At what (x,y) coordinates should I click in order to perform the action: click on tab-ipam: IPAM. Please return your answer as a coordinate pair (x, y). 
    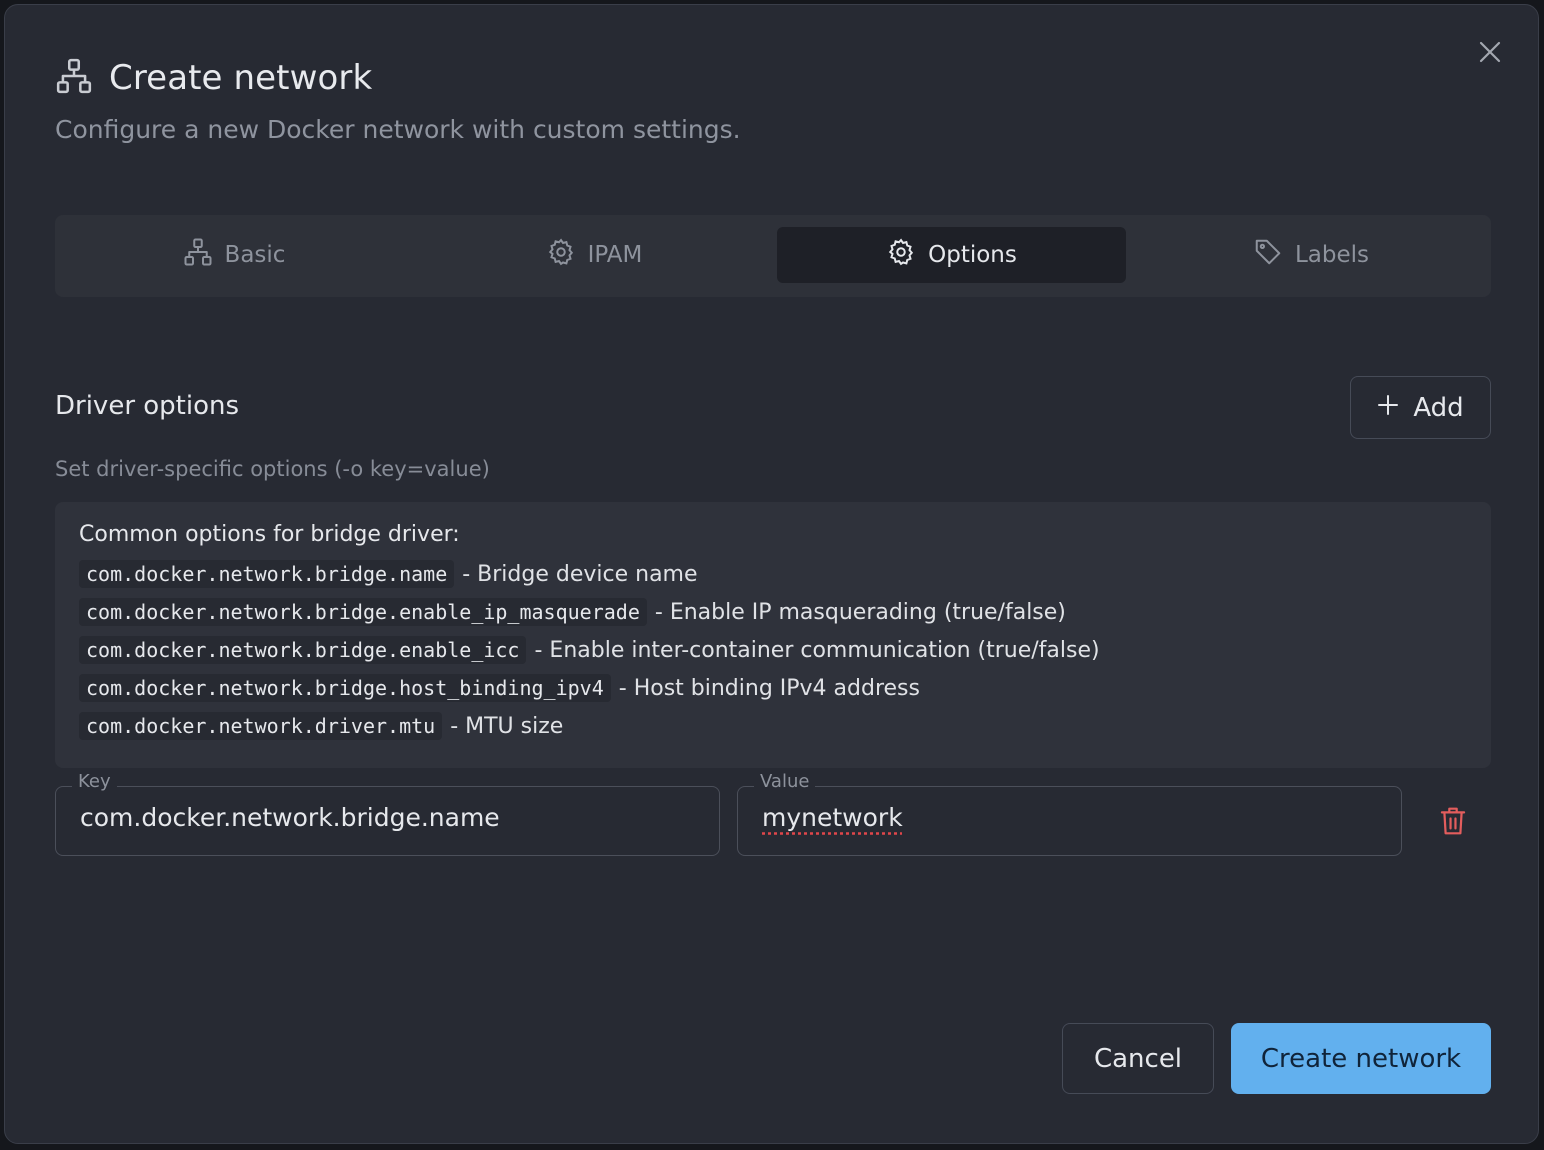
    Looking at the image, I should click on (594, 255).